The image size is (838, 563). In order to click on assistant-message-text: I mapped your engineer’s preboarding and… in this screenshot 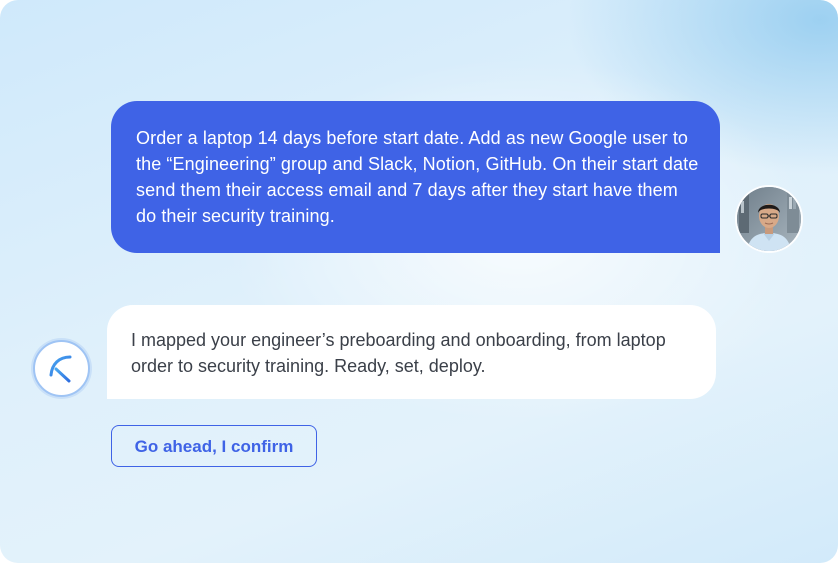, I will do `click(398, 353)`.